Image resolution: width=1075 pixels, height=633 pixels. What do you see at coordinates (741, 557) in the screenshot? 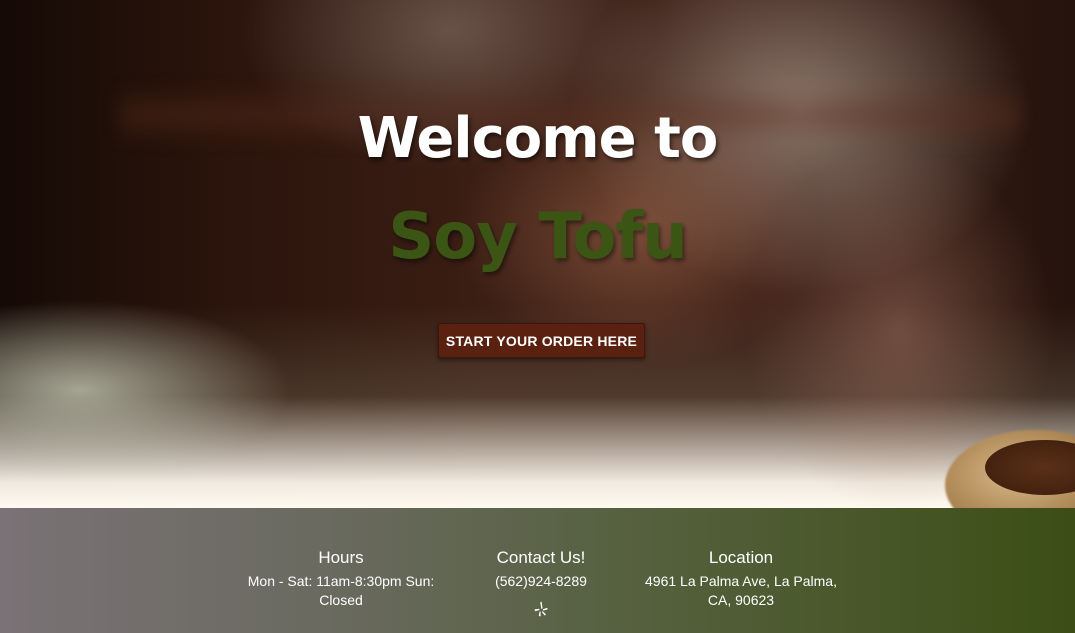
I see `location-heading: Location` at bounding box center [741, 557].